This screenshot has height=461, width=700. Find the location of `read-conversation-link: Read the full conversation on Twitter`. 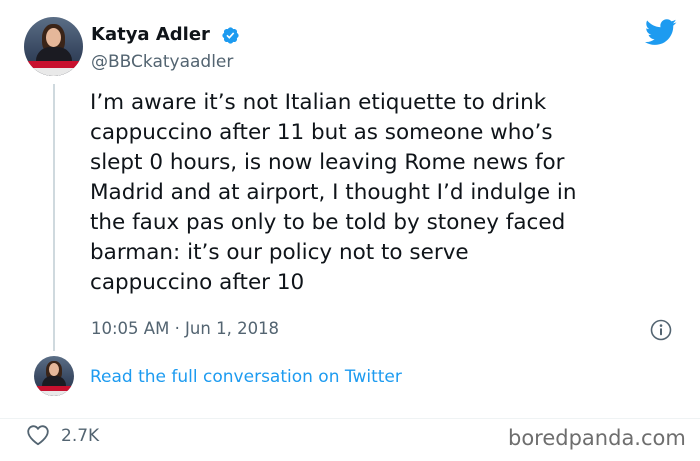

read-conversation-link: Read the full conversation on Twitter is located at coordinates (246, 377).